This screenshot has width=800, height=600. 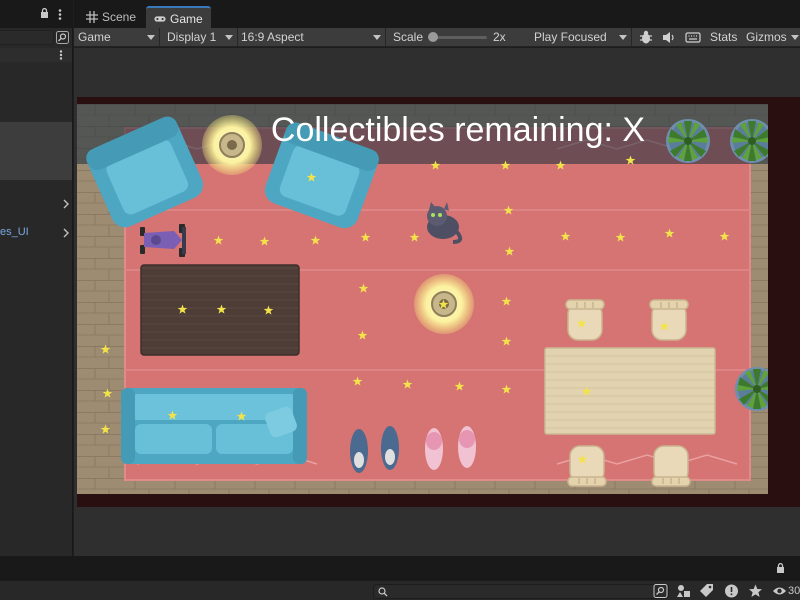 I want to click on bug-icon, so click(x=646, y=37).